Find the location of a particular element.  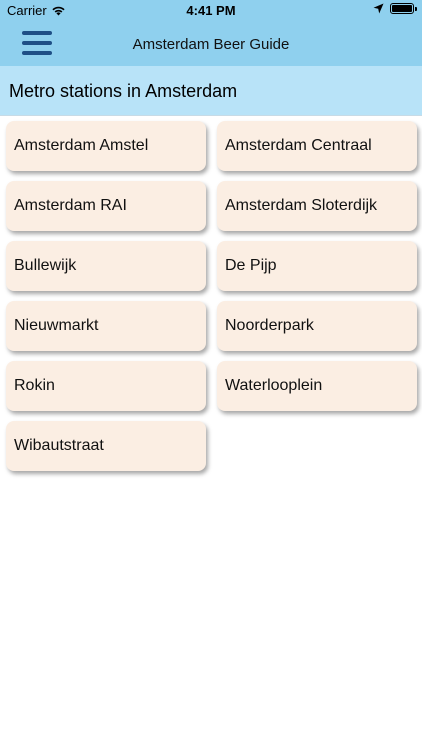

app-title: Amsterdam Beer Guide is located at coordinates (211, 44).